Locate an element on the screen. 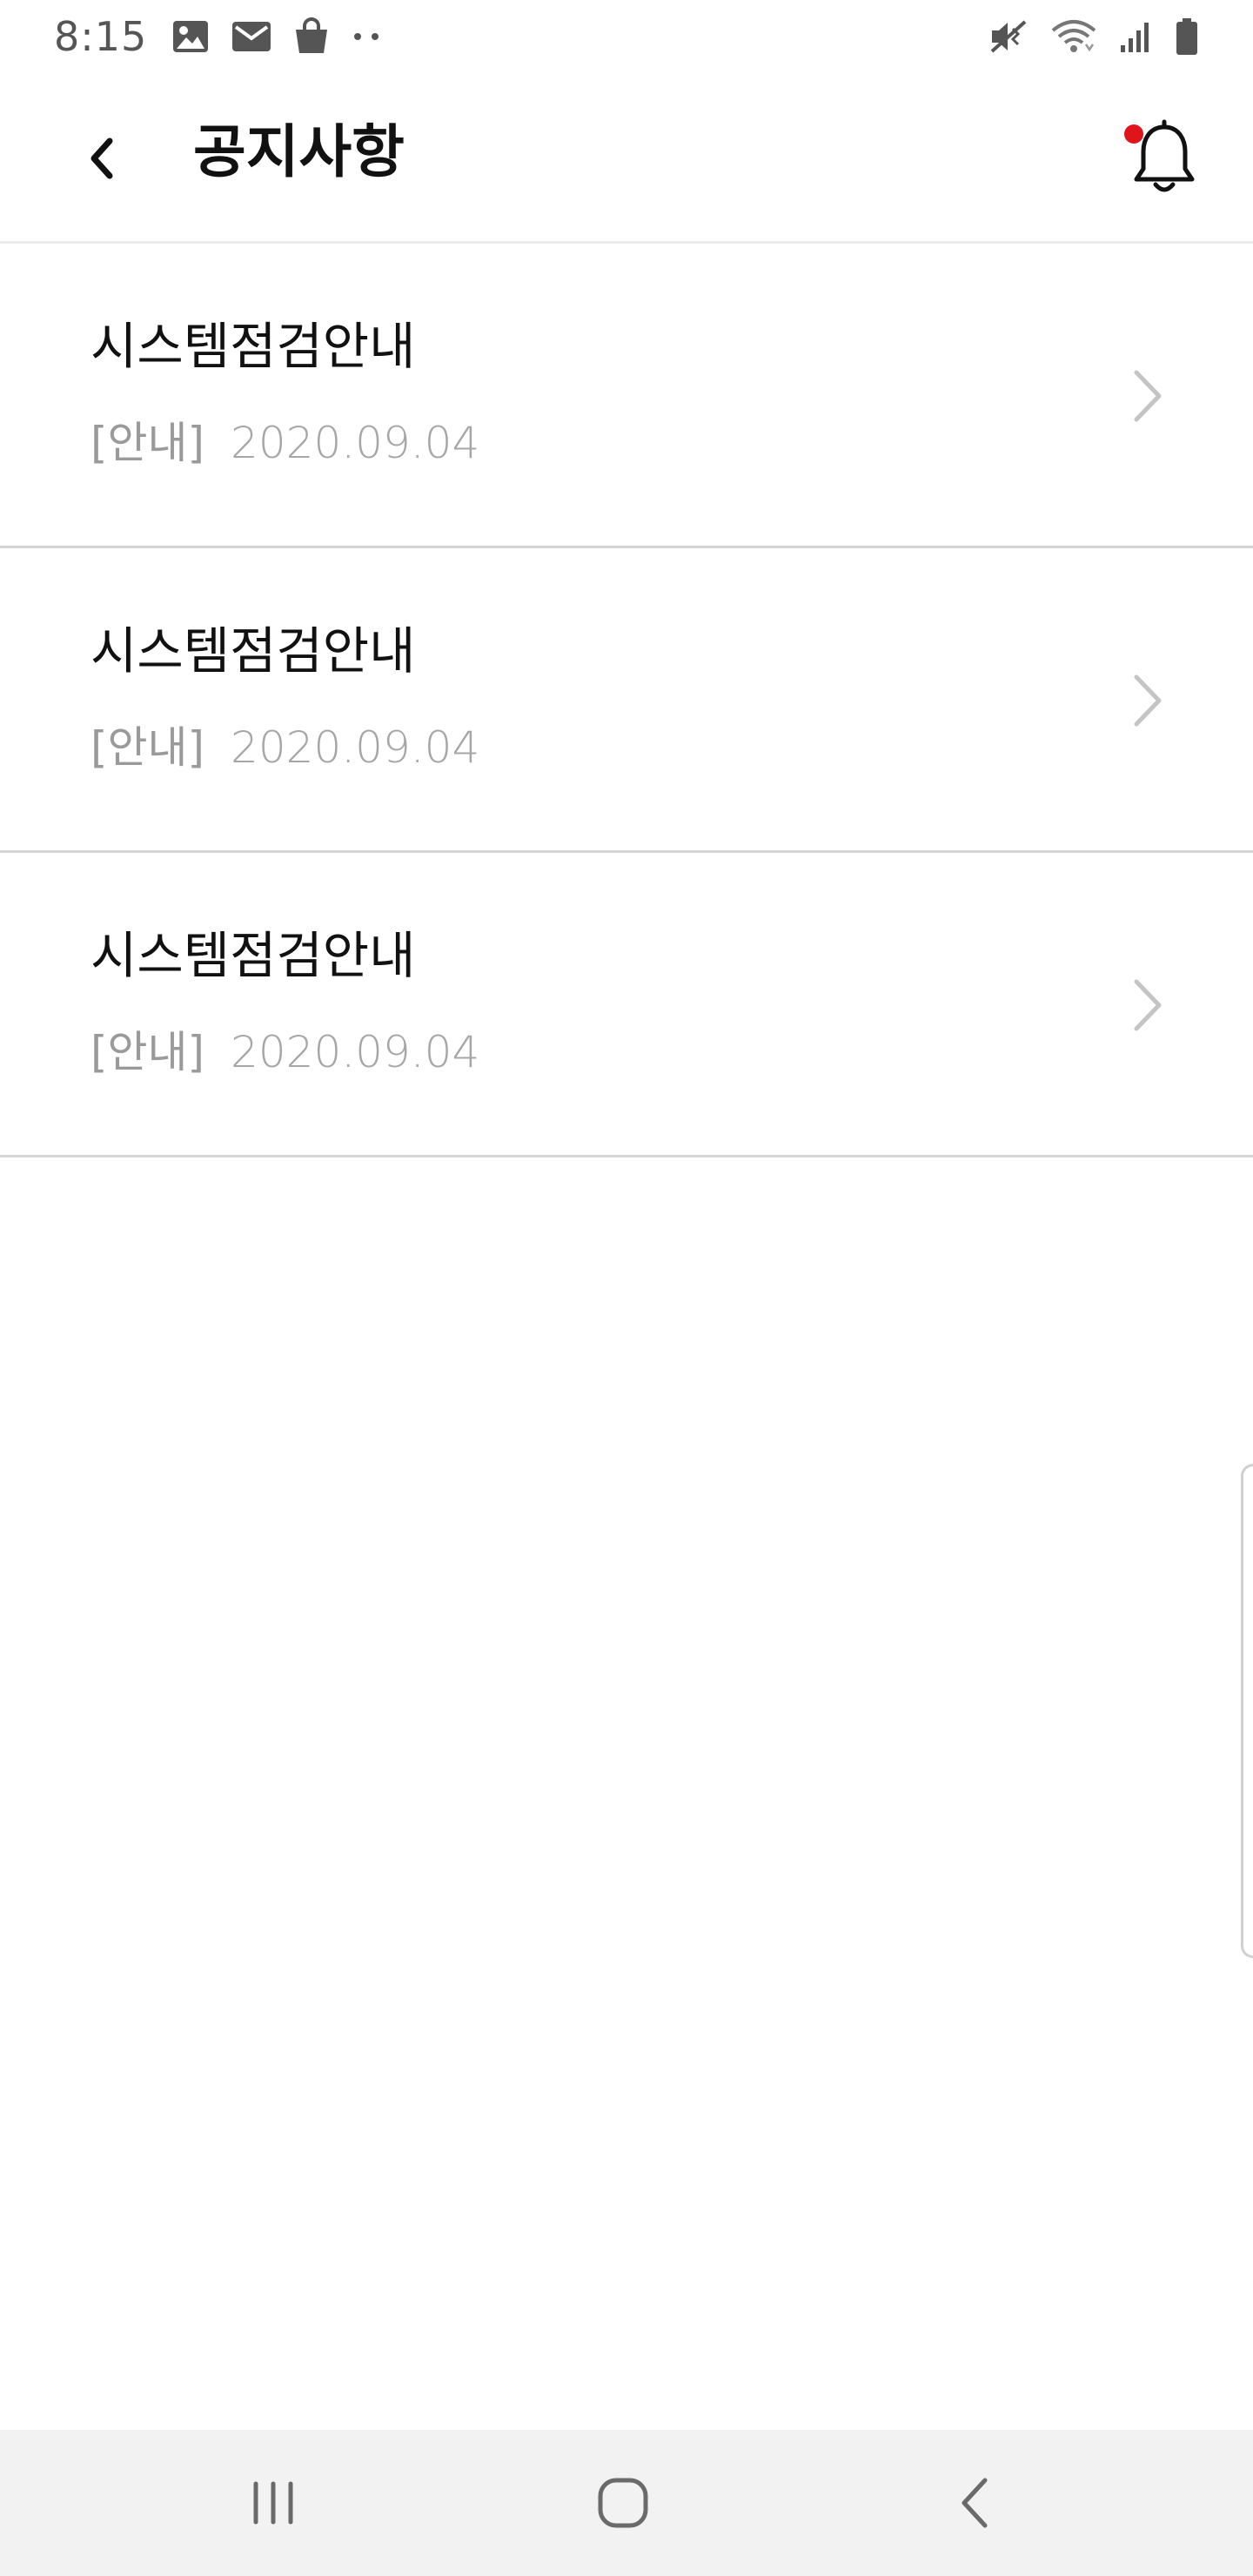 This screenshot has height=2576, width=1253. vibrate-mute-icon is located at coordinates (1008, 37).